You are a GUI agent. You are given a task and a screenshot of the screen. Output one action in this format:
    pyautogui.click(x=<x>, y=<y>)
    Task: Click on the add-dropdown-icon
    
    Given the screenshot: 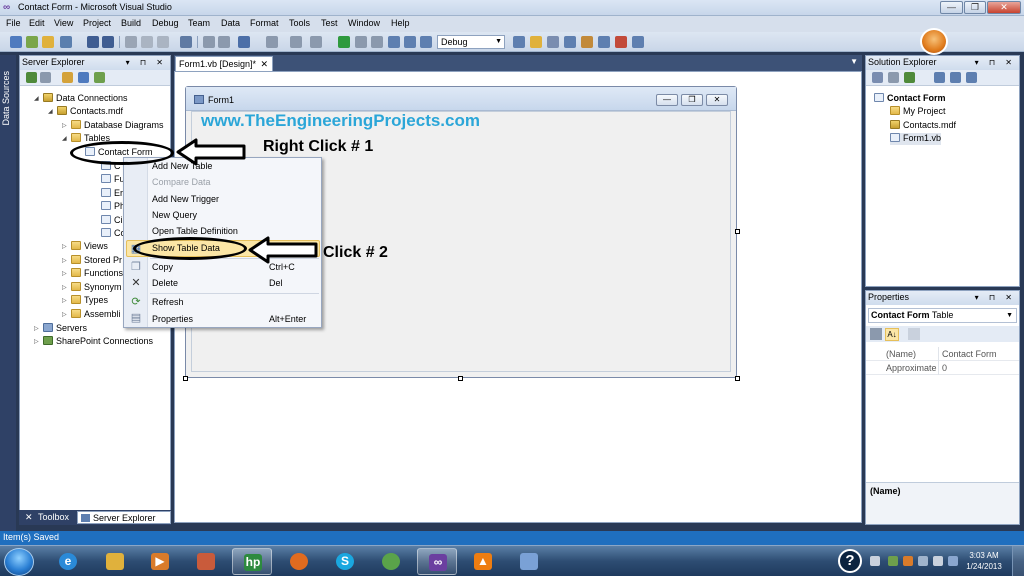 What is the action you would take?
    pyautogui.click(x=66, y=42)
    